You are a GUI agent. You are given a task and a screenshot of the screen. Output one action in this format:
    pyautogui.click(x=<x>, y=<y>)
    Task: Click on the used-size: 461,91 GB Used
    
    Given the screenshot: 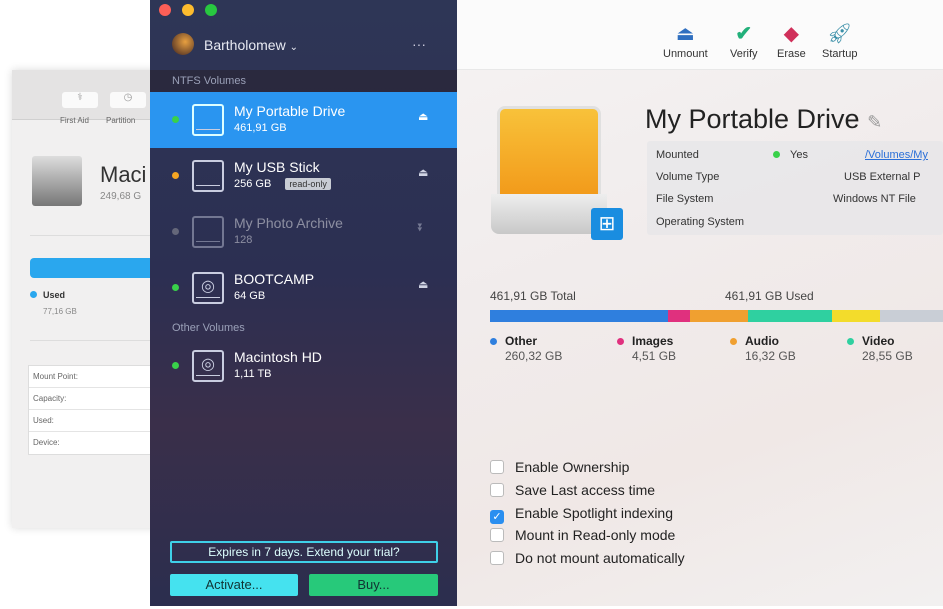 What is the action you would take?
    pyautogui.click(x=769, y=296)
    